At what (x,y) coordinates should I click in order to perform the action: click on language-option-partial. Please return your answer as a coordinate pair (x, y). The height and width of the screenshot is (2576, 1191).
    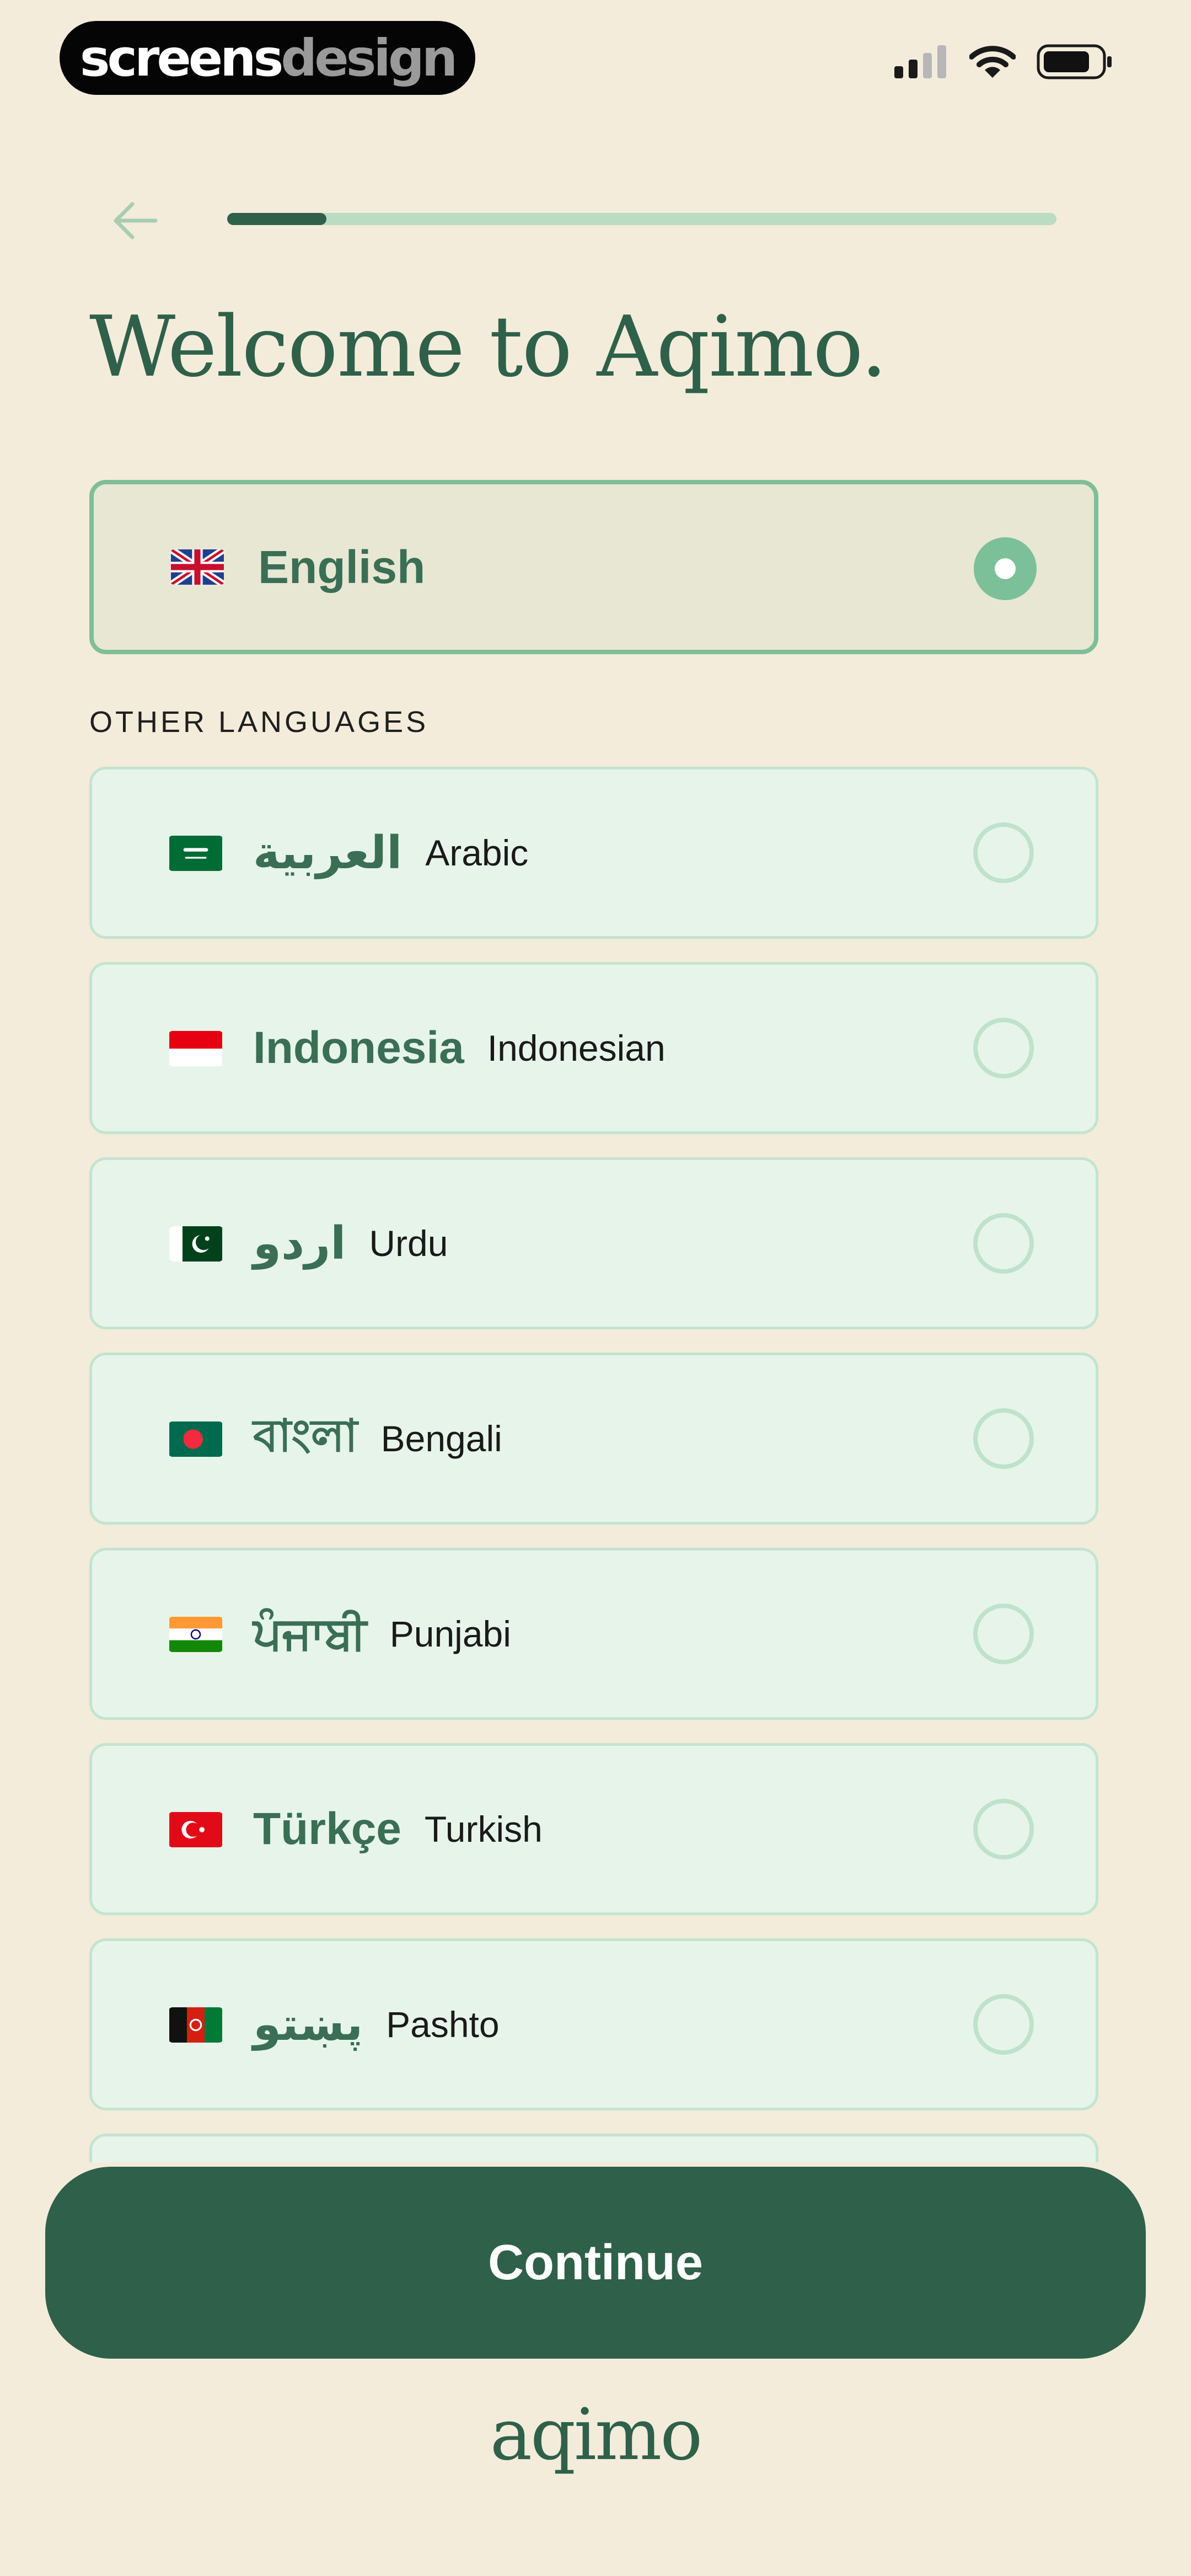
    Looking at the image, I should click on (593, 2148).